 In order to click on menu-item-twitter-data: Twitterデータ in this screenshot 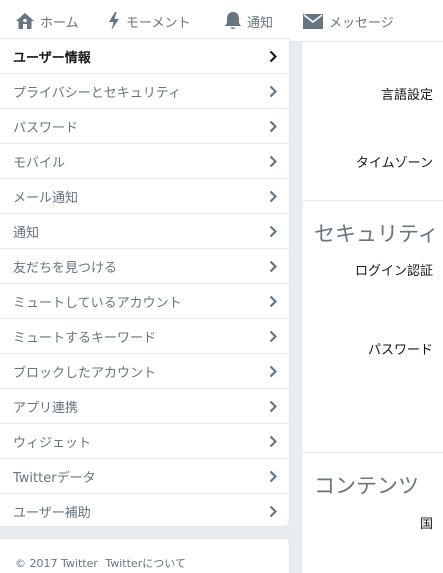, I will do `click(144, 476)`.